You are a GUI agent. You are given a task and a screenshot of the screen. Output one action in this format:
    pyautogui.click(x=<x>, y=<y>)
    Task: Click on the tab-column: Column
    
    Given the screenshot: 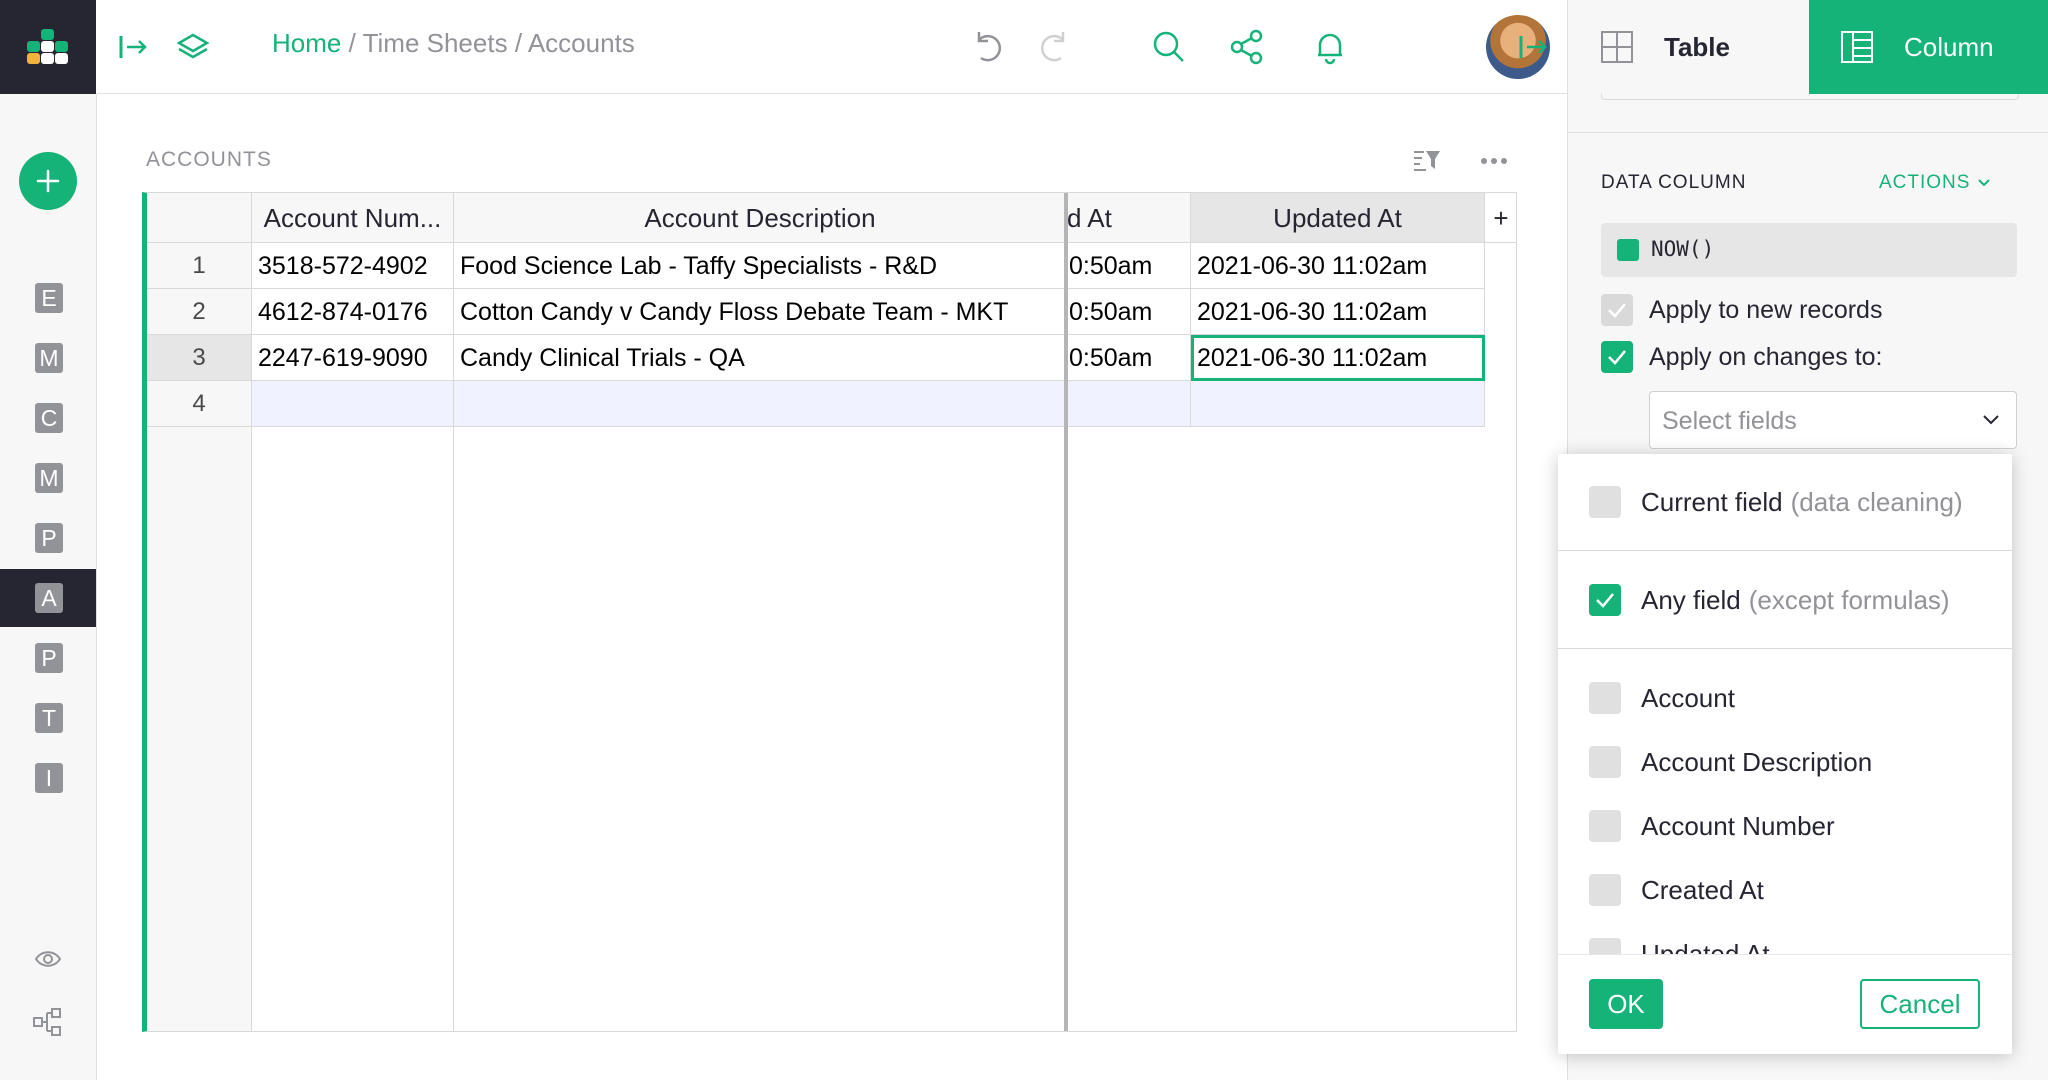 What is the action you would take?
    pyautogui.click(x=1928, y=47)
    